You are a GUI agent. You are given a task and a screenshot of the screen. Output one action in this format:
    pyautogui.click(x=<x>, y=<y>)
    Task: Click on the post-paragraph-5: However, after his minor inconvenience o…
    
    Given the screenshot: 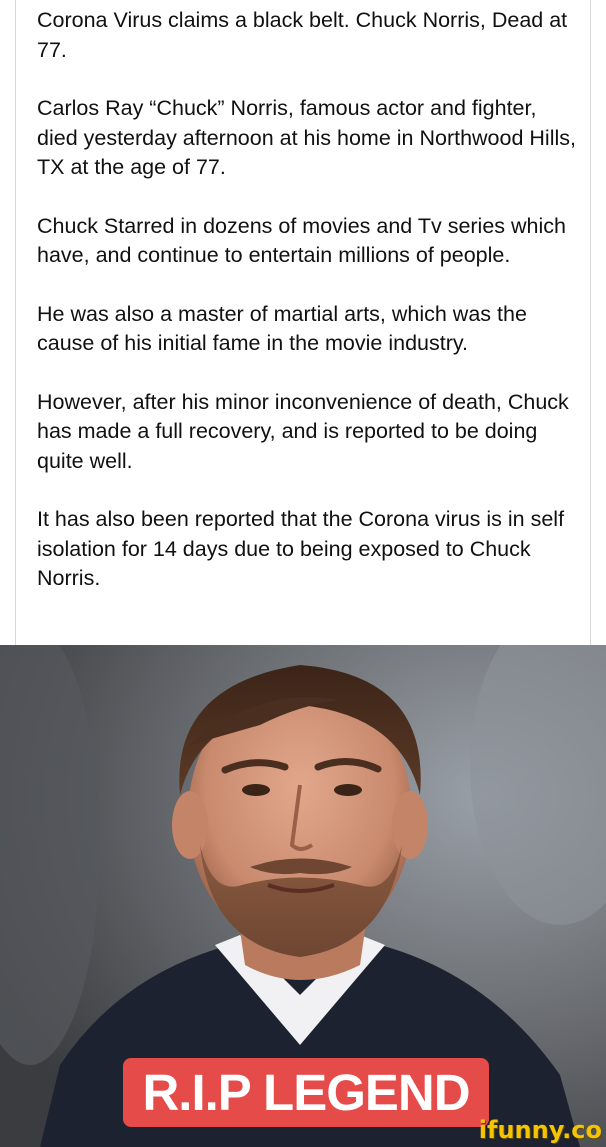 What is the action you would take?
    pyautogui.click(x=303, y=431)
    